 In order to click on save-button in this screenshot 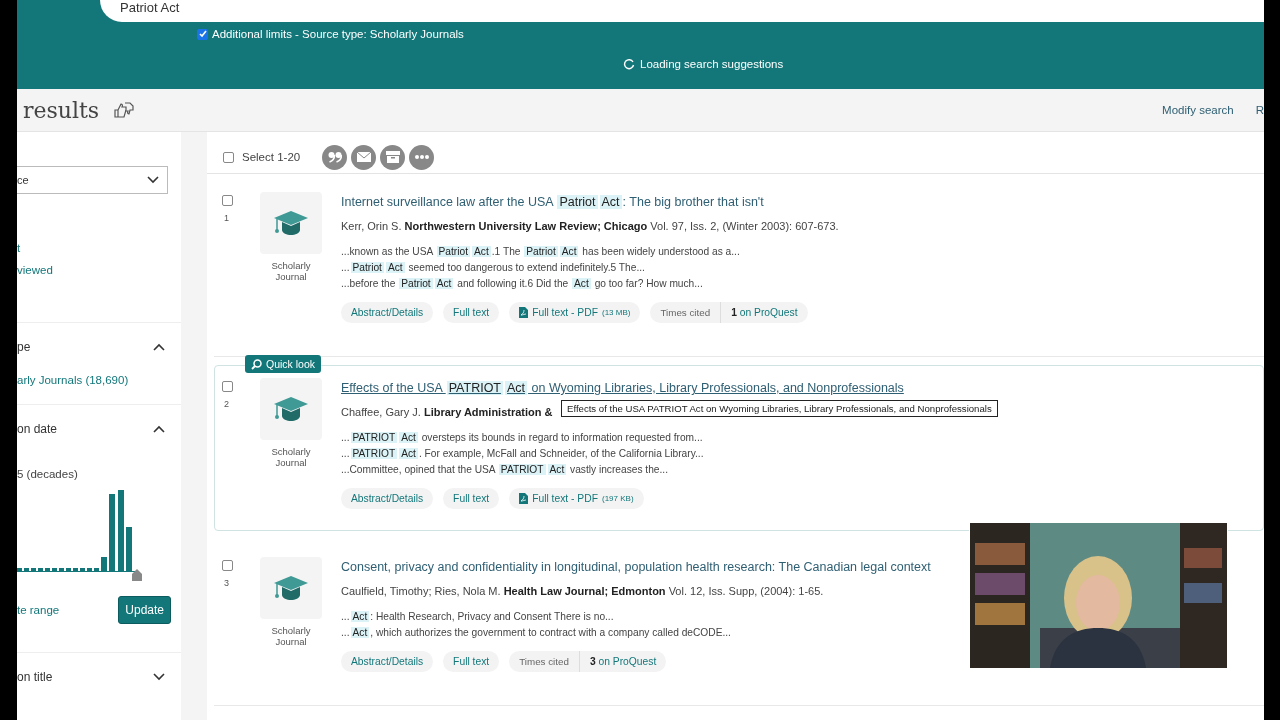, I will do `click(393, 157)`.